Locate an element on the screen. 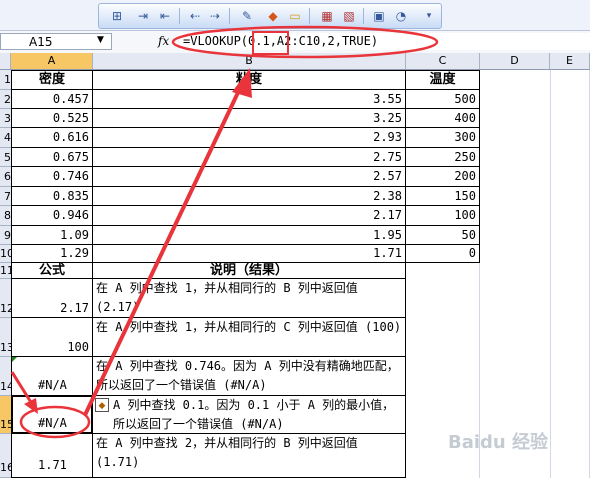  row-header: 7 is located at coordinates (5, 196).